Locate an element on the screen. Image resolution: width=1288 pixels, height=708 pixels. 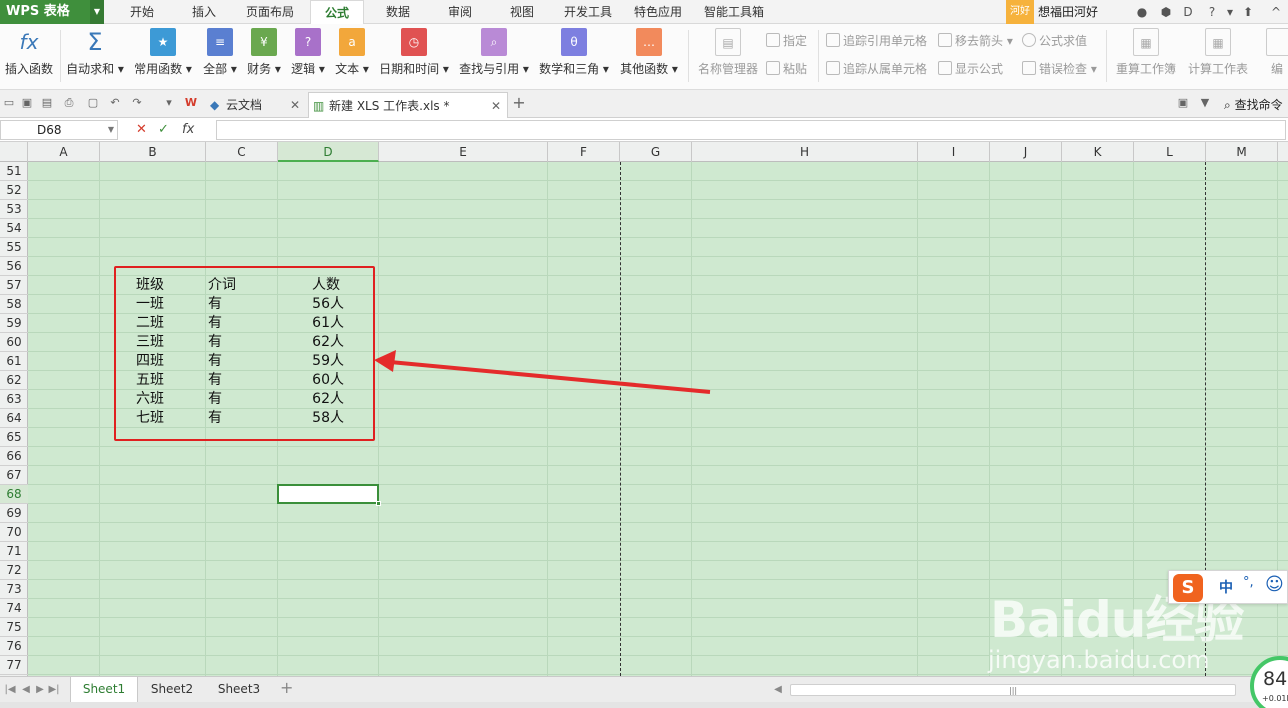
row-header: 73 is located at coordinates (14, 589).